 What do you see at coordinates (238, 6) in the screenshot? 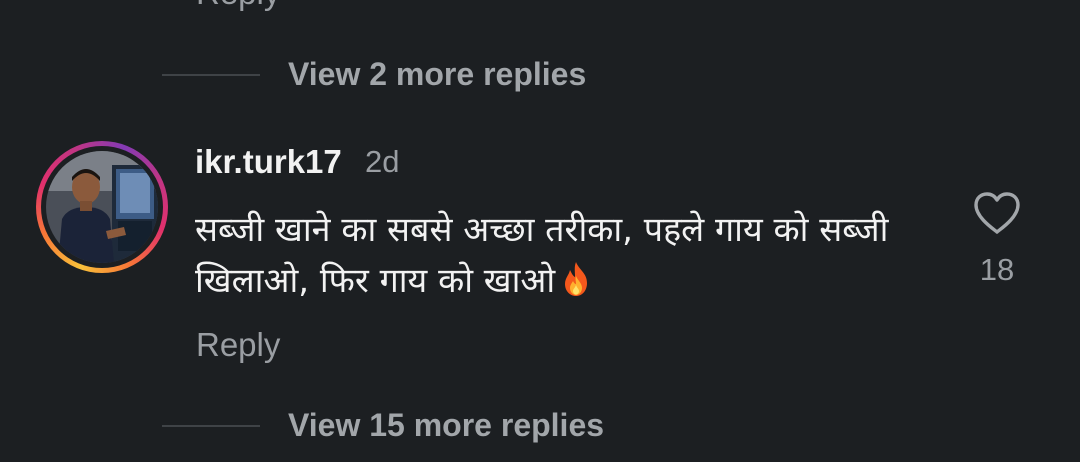
I see `previous-reply-button: Reply` at bounding box center [238, 6].